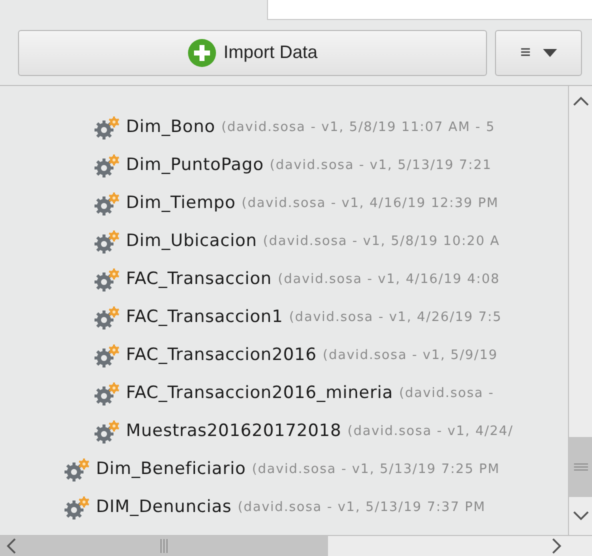  What do you see at coordinates (580, 310) in the screenshot?
I see `vertical-scrollbar` at bounding box center [580, 310].